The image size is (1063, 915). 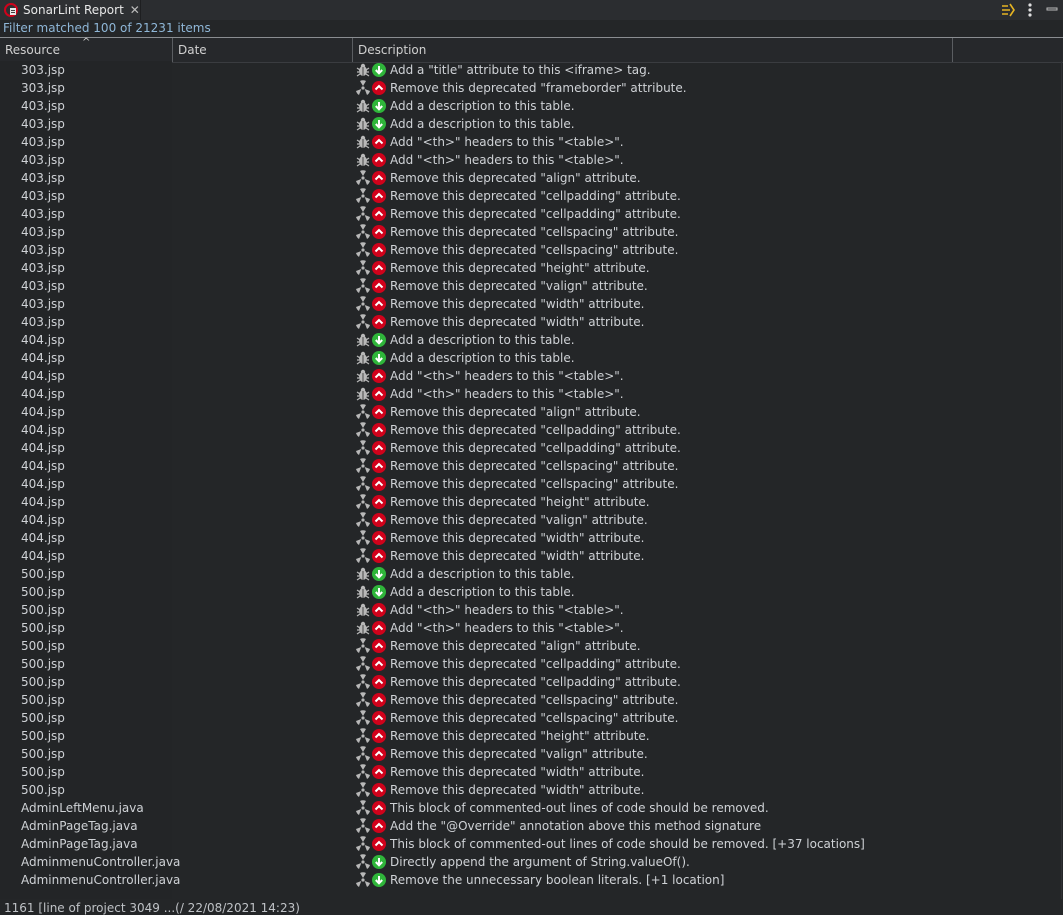 I want to click on close-icon: ✕, so click(x=135, y=10).